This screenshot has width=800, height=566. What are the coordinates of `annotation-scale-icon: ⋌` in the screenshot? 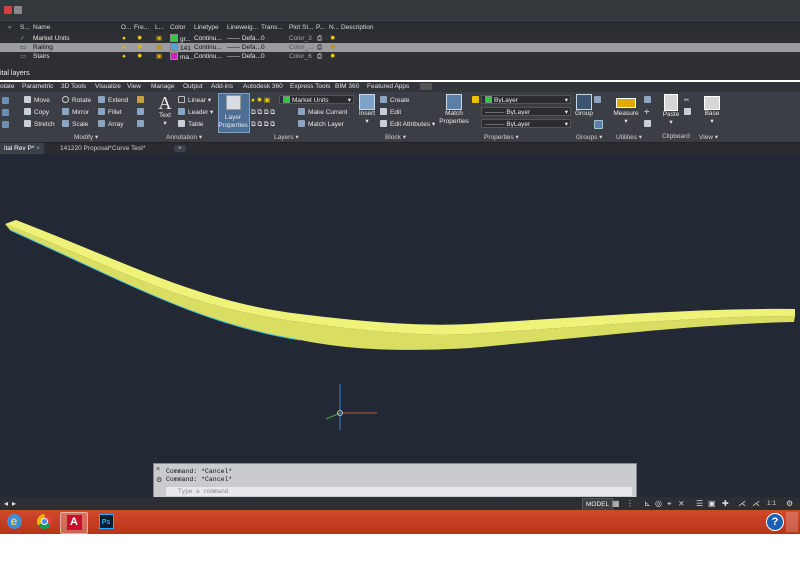 It's located at (756, 503).